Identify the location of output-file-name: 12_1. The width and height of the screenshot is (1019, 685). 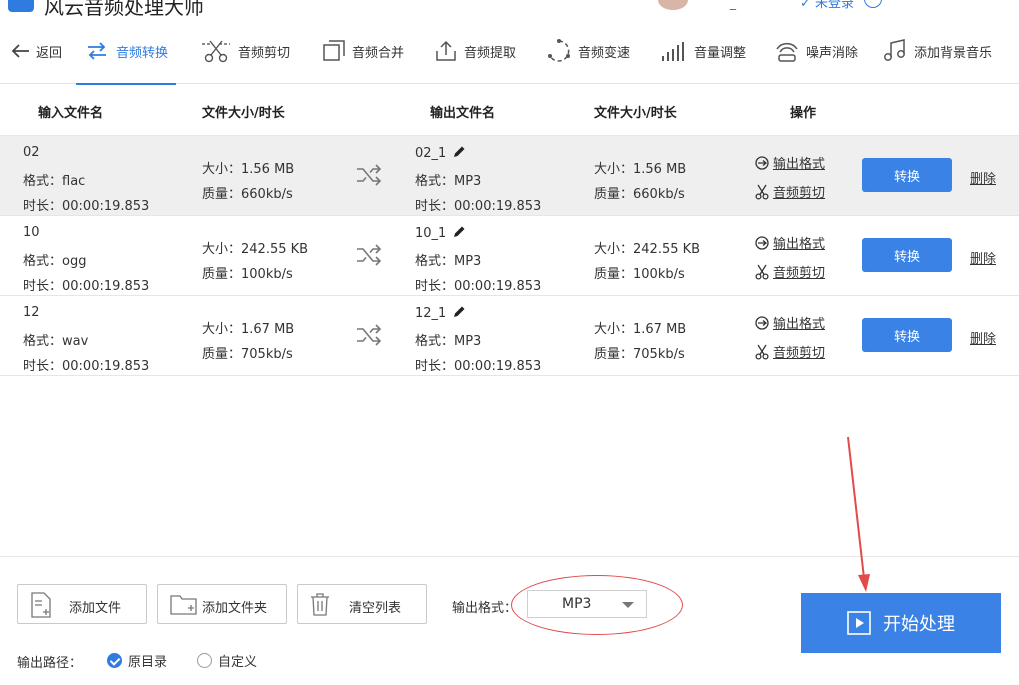
(440, 313).